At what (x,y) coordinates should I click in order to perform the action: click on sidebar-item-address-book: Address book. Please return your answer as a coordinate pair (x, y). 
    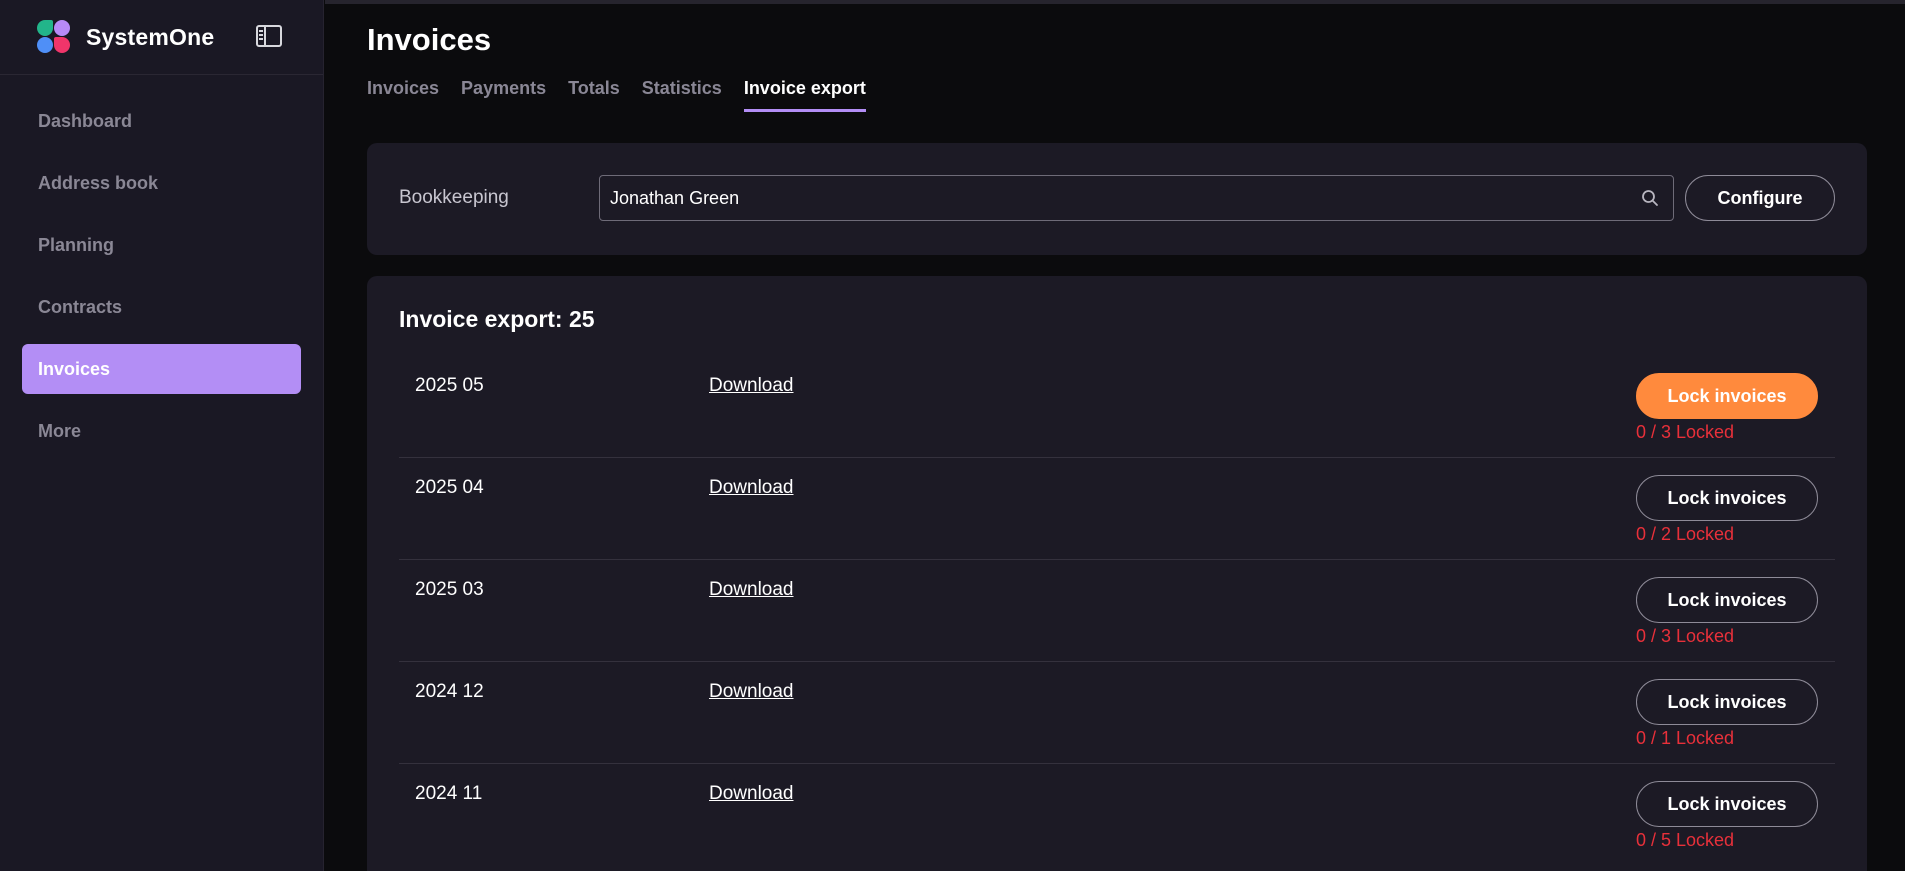
    Looking at the image, I should click on (161, 183).